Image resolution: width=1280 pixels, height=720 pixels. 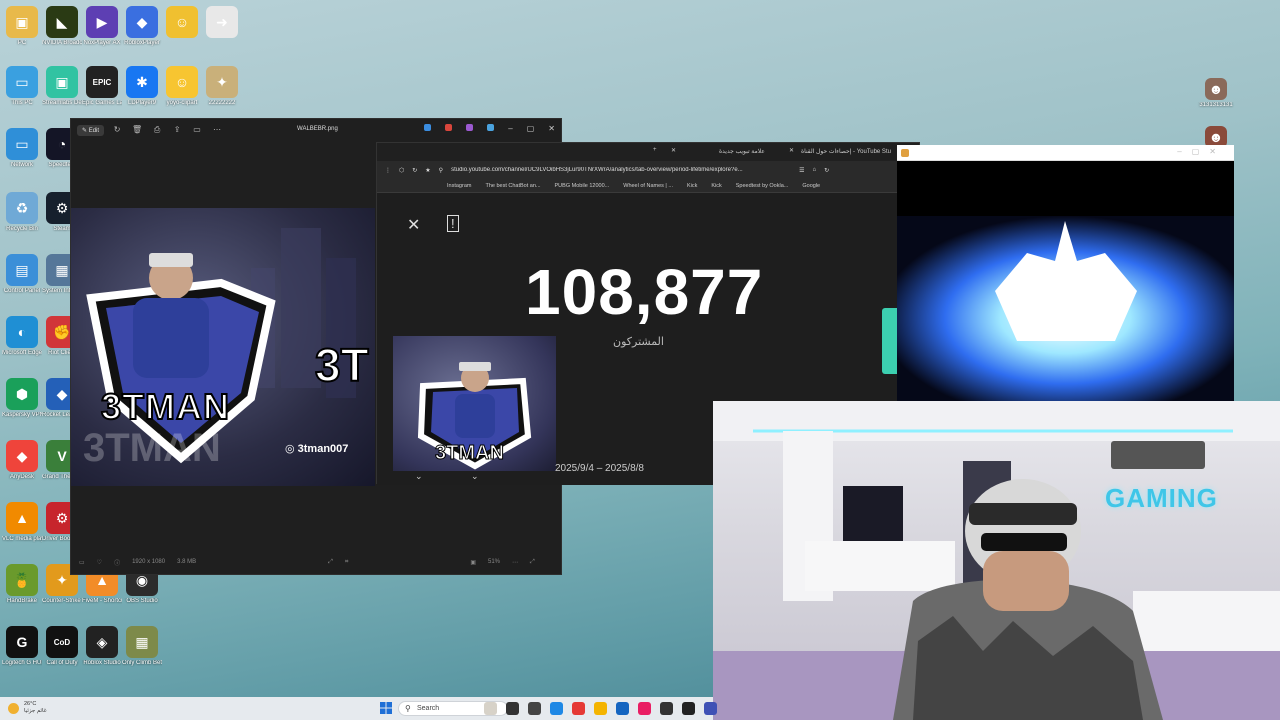 I want to click on tune-icon: ☰, so click(x=801, y=170).